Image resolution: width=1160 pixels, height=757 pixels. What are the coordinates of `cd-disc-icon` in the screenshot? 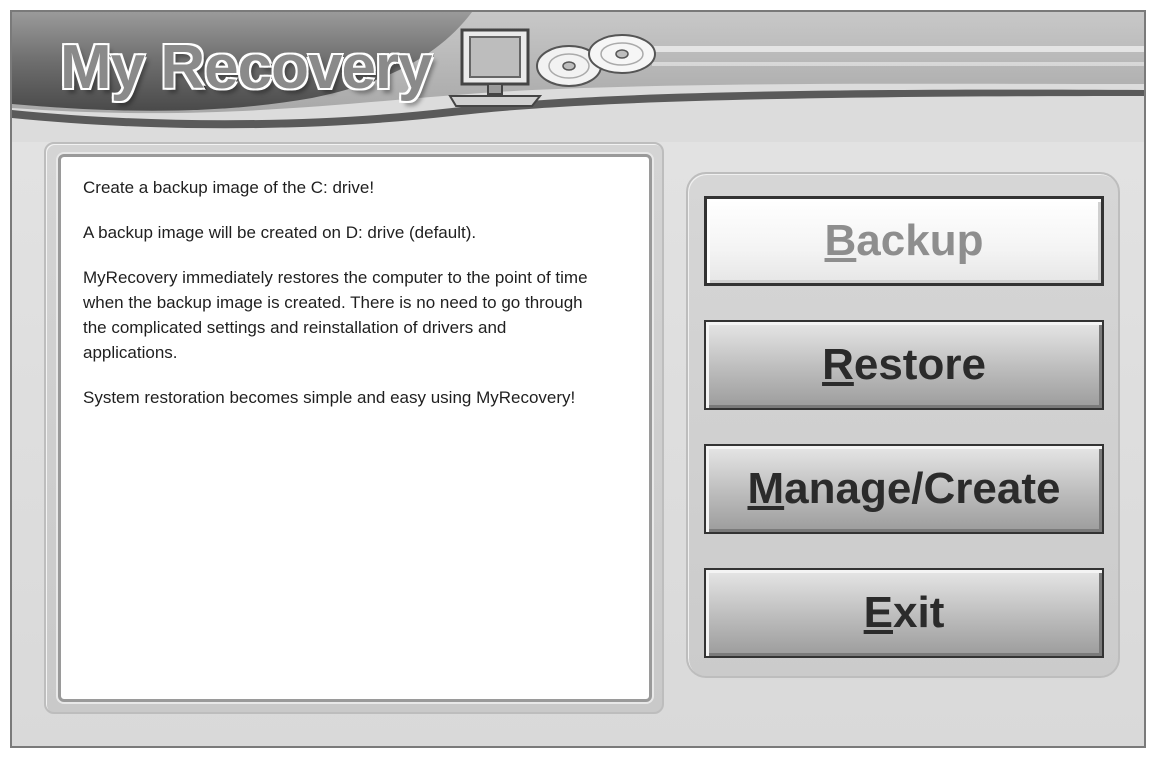 It's located at (622, 54).